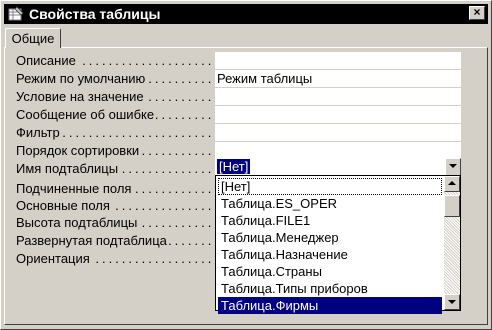  I want to click on dropdown-button, so click(453, 167).